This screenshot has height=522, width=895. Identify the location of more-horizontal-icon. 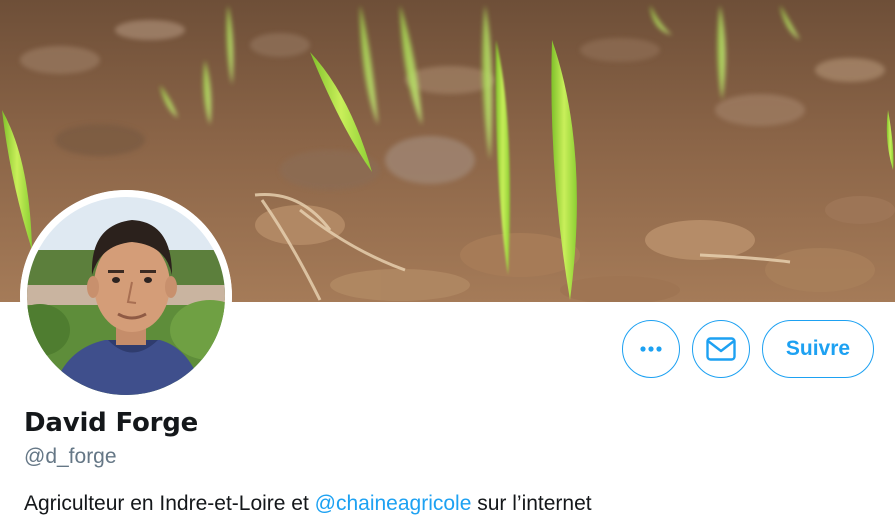
(651, 349).